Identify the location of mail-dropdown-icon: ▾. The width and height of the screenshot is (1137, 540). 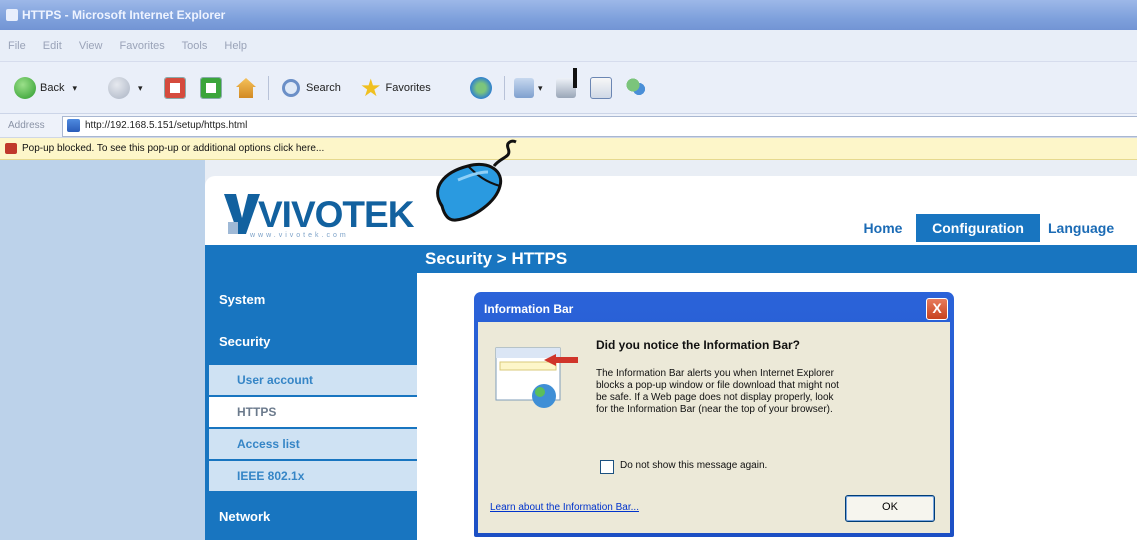
(540, 88).